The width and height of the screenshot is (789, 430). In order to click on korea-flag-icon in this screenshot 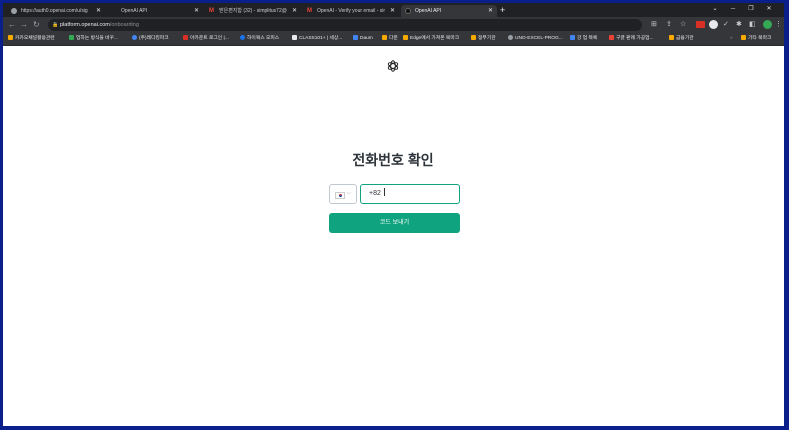, I will do `click(340, 195)`.